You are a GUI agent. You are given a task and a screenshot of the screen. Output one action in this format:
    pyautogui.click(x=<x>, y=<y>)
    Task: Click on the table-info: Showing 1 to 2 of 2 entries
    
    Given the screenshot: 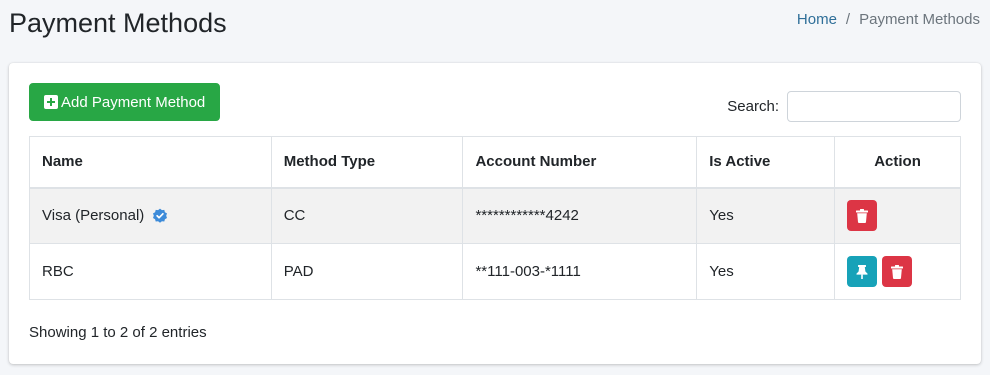 What is the action you would take?
    pyautogui.click(x=118, y=332)
    